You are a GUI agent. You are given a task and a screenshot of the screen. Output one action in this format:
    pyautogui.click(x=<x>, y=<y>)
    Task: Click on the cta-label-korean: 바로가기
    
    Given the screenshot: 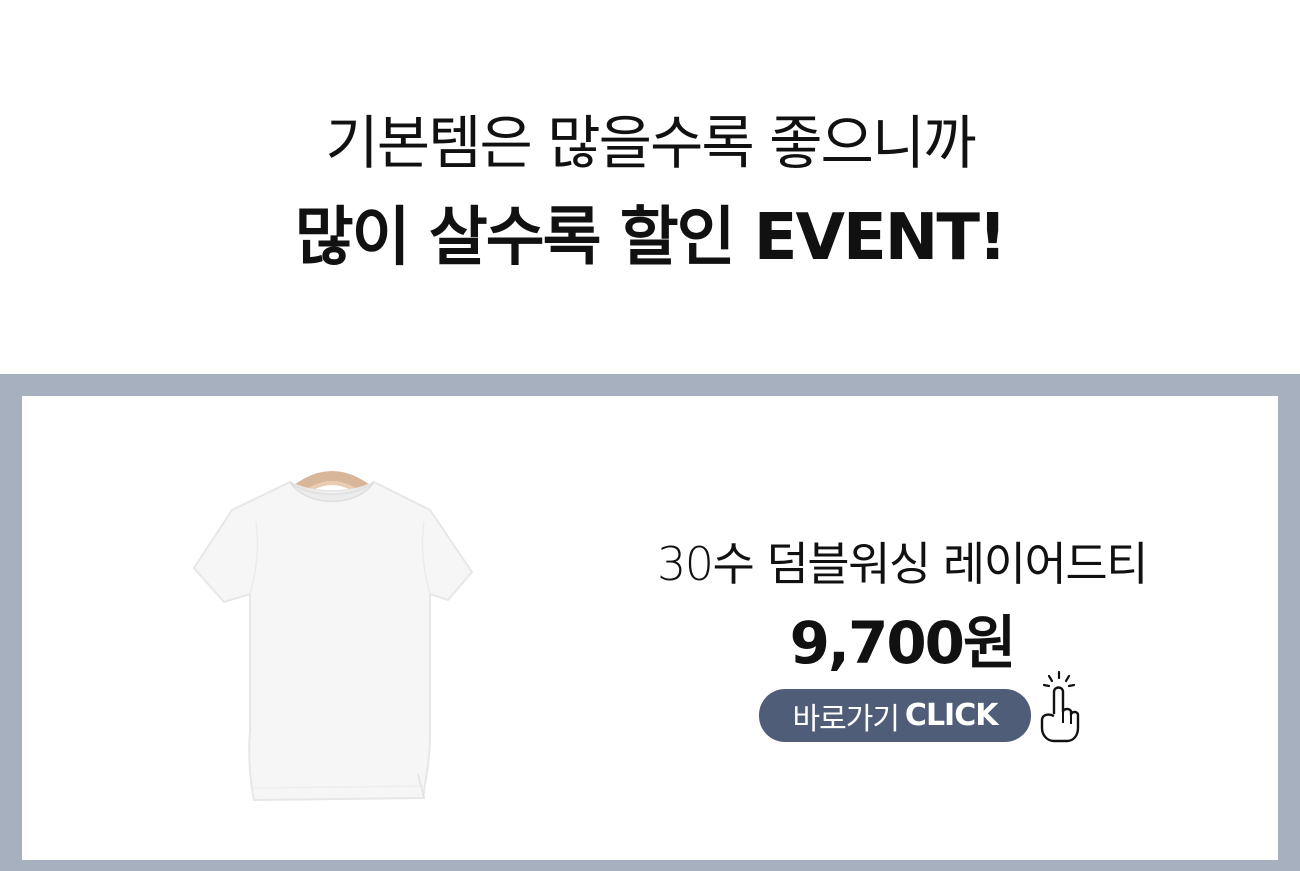 What is the action you would take?
    pyautogui.click(x=846, y=719)
    